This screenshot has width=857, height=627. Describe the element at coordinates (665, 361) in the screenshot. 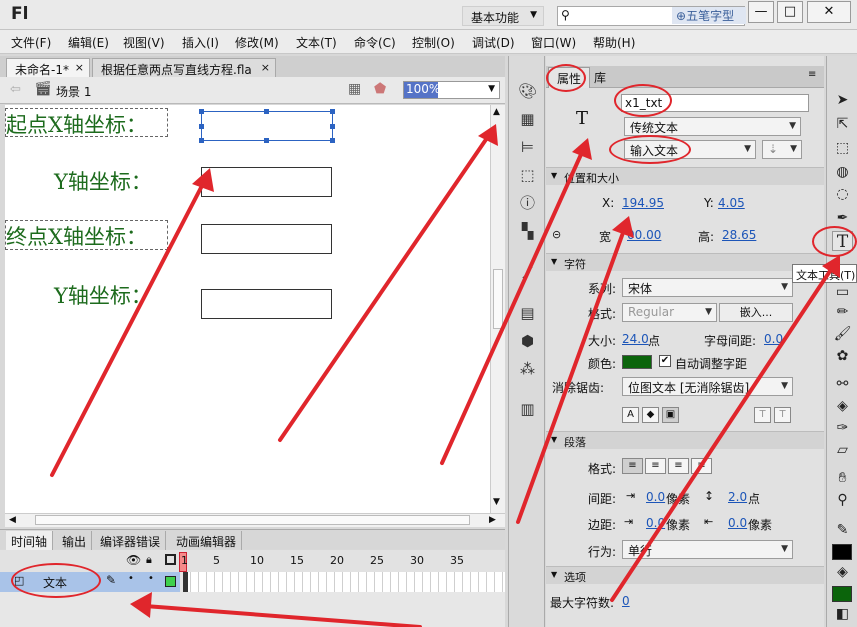

I see `kerning-checkbox: ✔` at that location.